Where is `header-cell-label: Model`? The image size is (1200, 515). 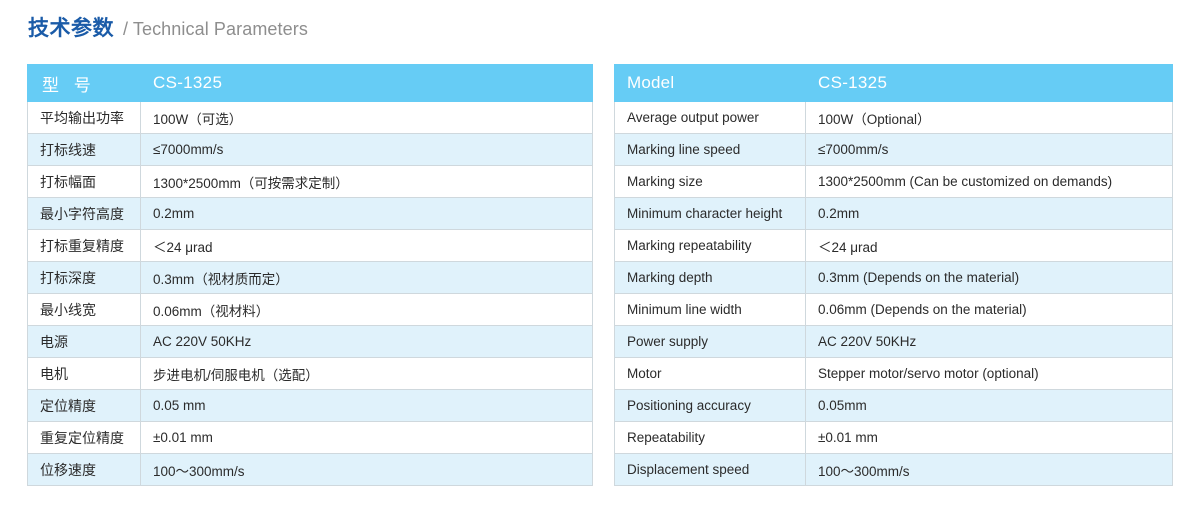
header-cell-label: Model is located at coordinates (710, 83).